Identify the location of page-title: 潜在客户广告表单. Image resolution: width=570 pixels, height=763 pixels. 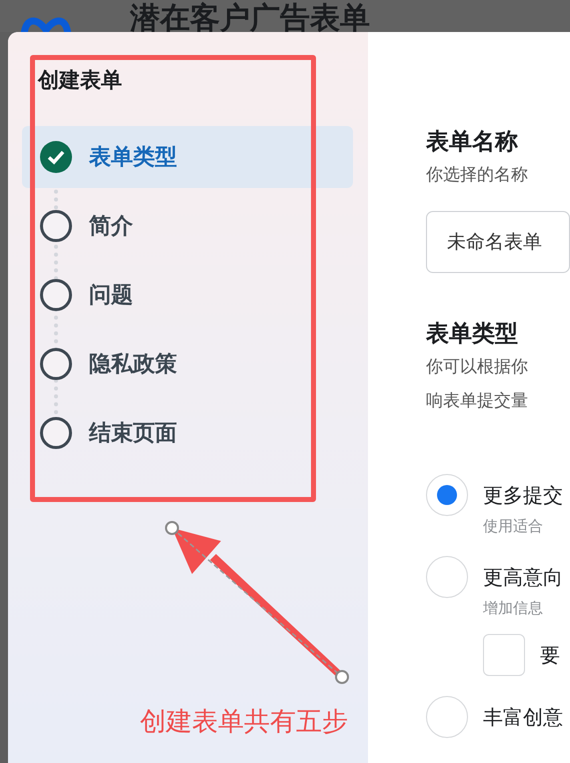
(250, 19).